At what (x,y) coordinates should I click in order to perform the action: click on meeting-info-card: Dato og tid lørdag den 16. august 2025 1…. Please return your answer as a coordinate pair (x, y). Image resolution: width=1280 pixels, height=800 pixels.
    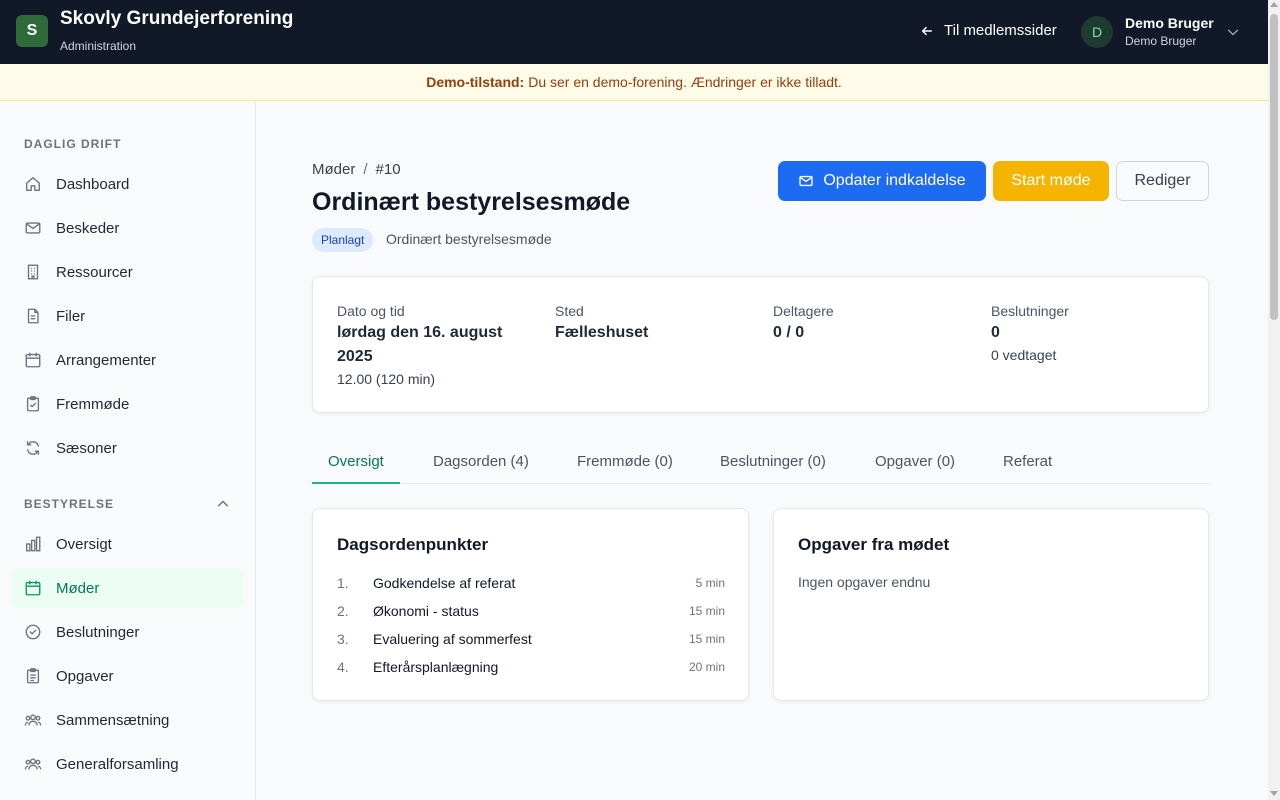
    Looking at the image, I should click on (760, 344).